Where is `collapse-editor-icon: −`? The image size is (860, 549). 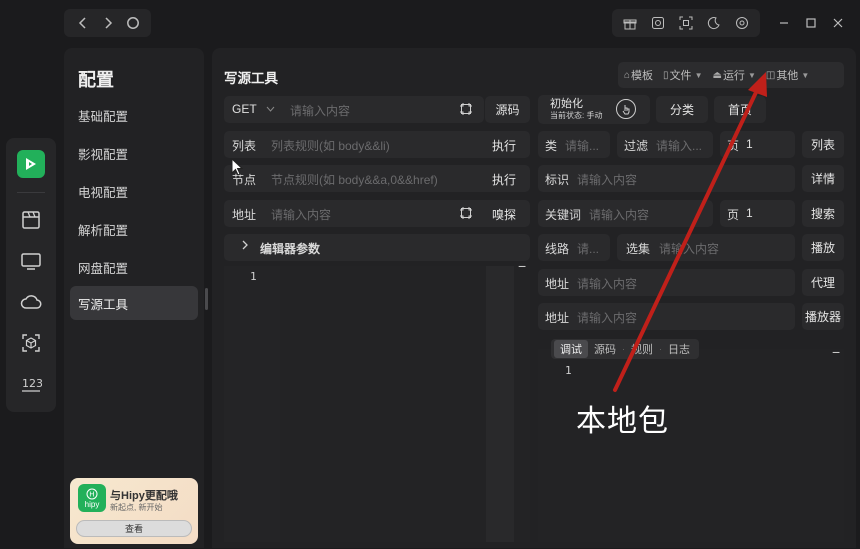
collapse-editor-icon: − is located at coordinates (522, 266).